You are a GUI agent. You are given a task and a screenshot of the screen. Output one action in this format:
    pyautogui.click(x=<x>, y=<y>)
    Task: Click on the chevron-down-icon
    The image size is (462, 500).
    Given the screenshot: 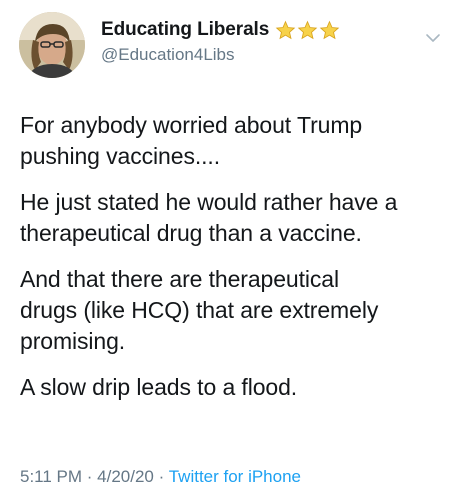 What is the action you would take?
    pyautogui.click(x=433, y=38)
    